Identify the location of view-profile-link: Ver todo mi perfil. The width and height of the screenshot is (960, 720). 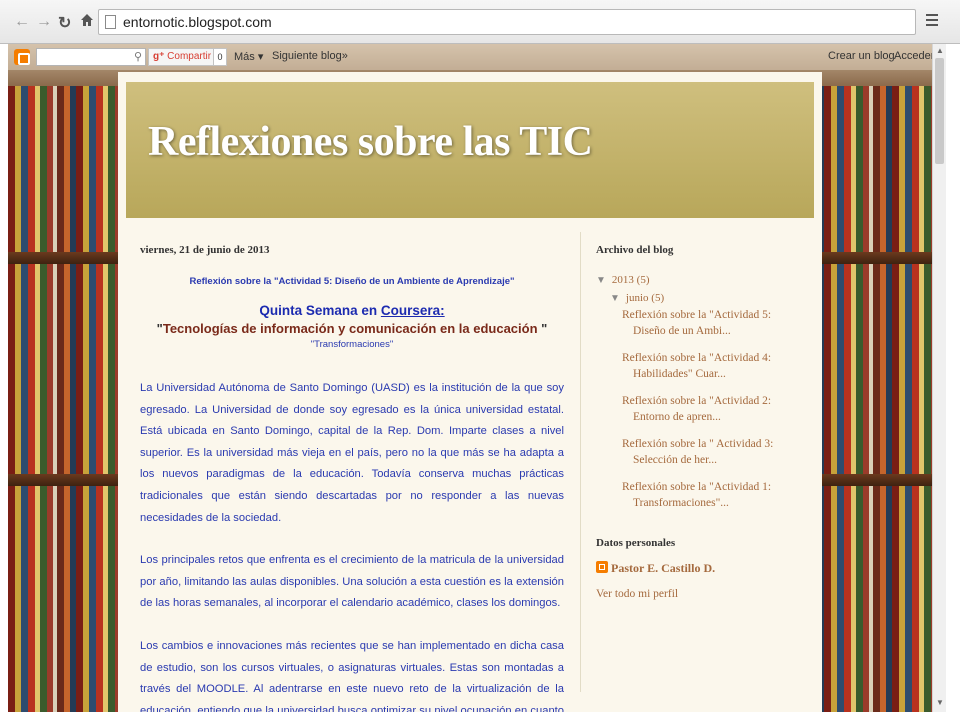
(701, 594).